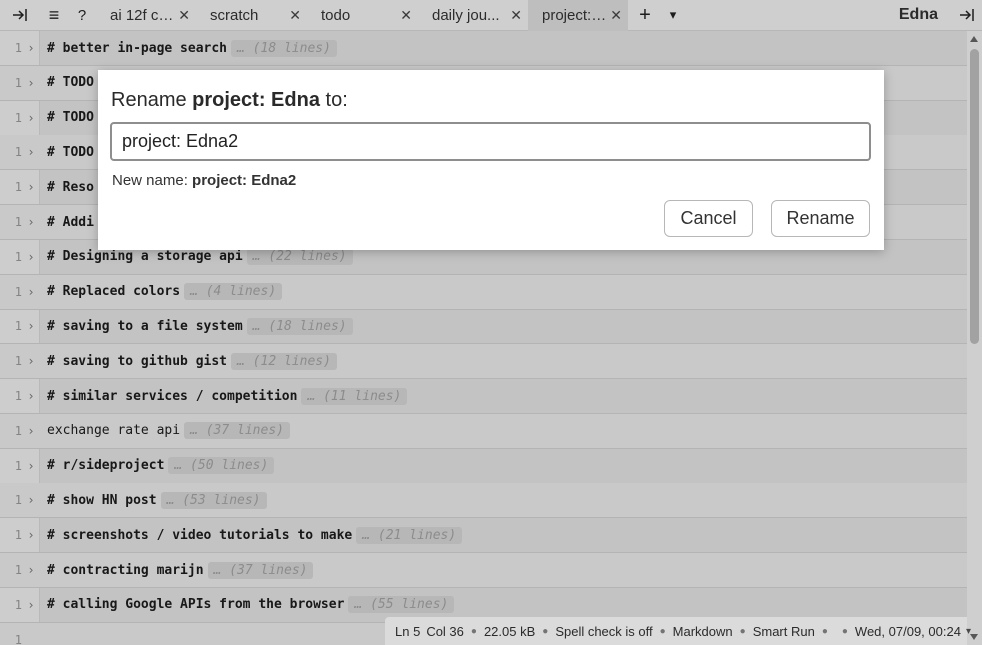  I want to click on new-name-preview: New name: project: Edna2, so click(204, 180).